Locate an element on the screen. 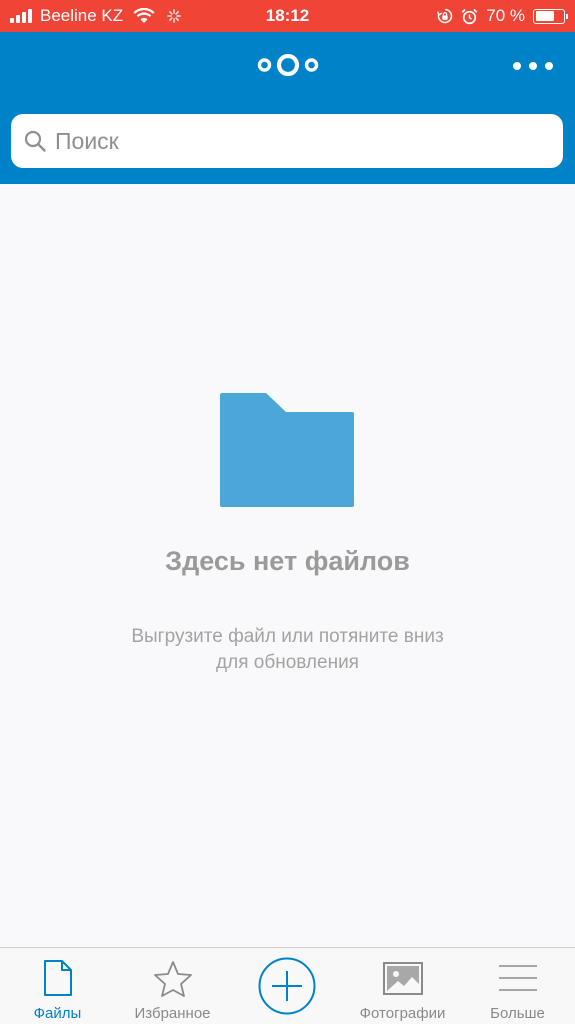 The width and height of the screenshot is (575, 1024). tab-files-label: Файлы is located at coordinates (57, 1013).